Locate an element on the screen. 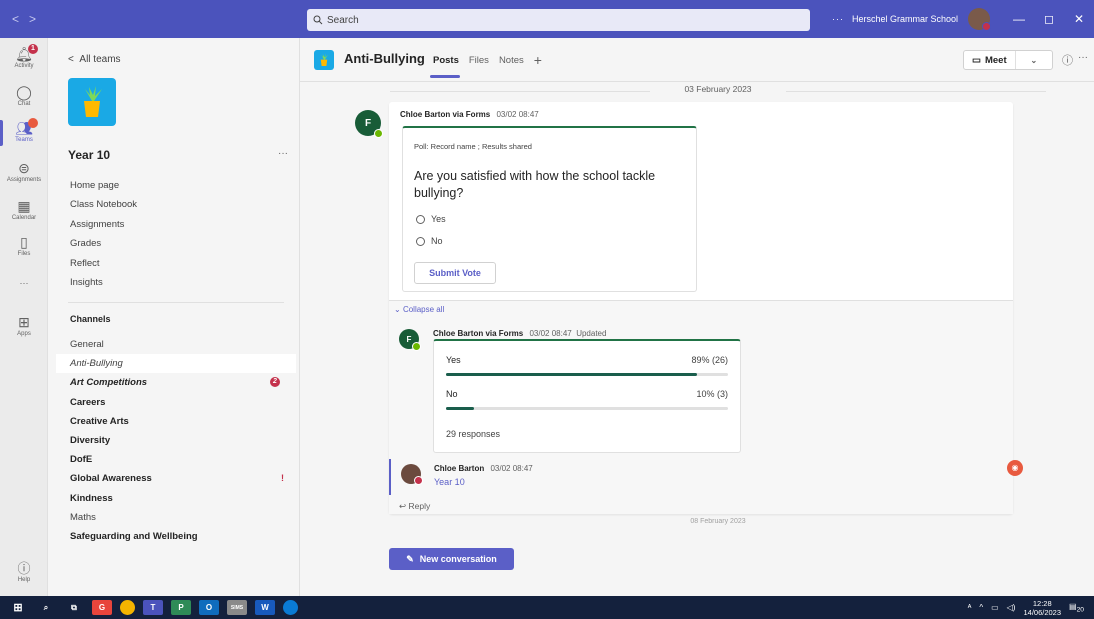 The height and width of the screenshot is (619, 1094). submit-vote-button: Submit Vote is located at coordinates (455, 273).